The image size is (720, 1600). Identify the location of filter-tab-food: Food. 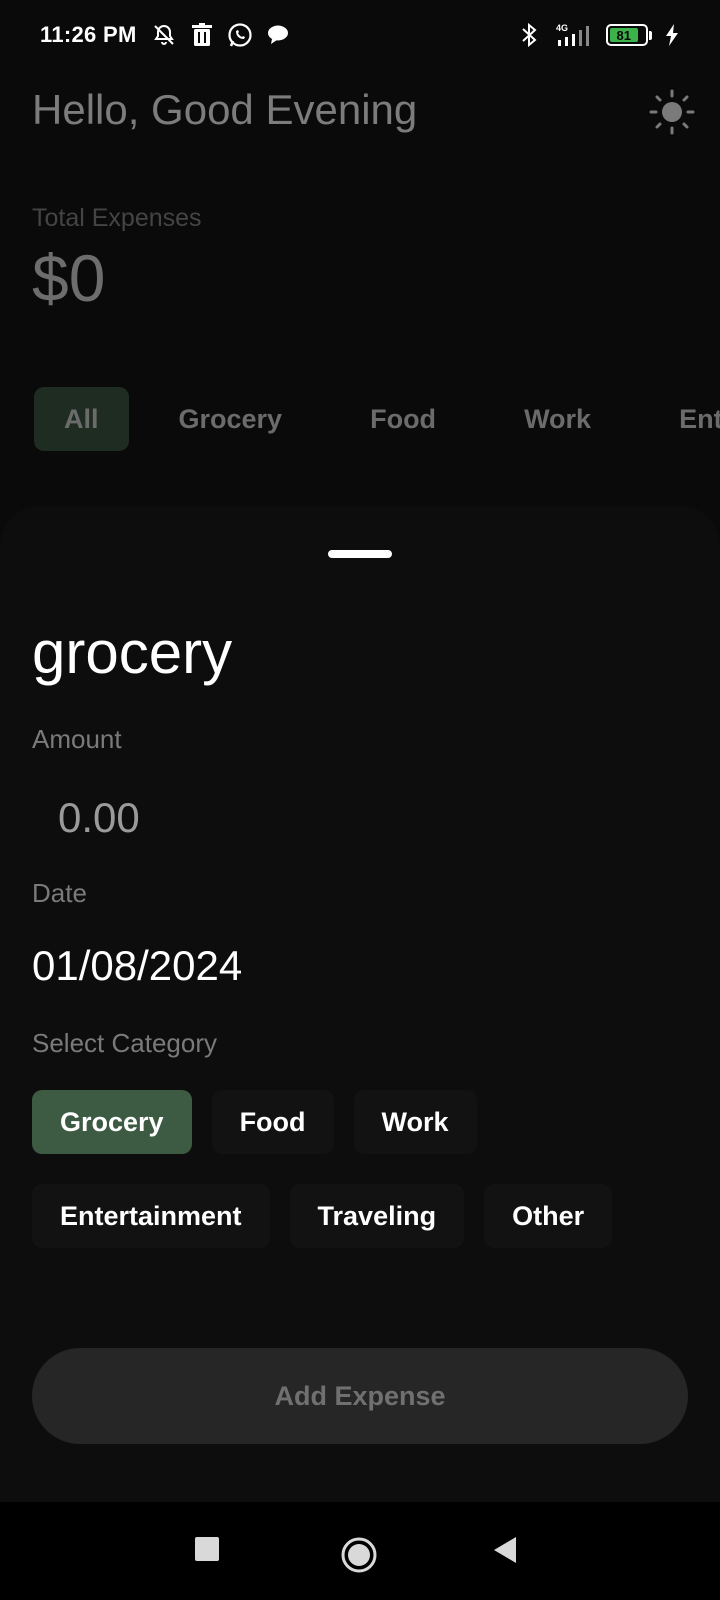
(403, 419).